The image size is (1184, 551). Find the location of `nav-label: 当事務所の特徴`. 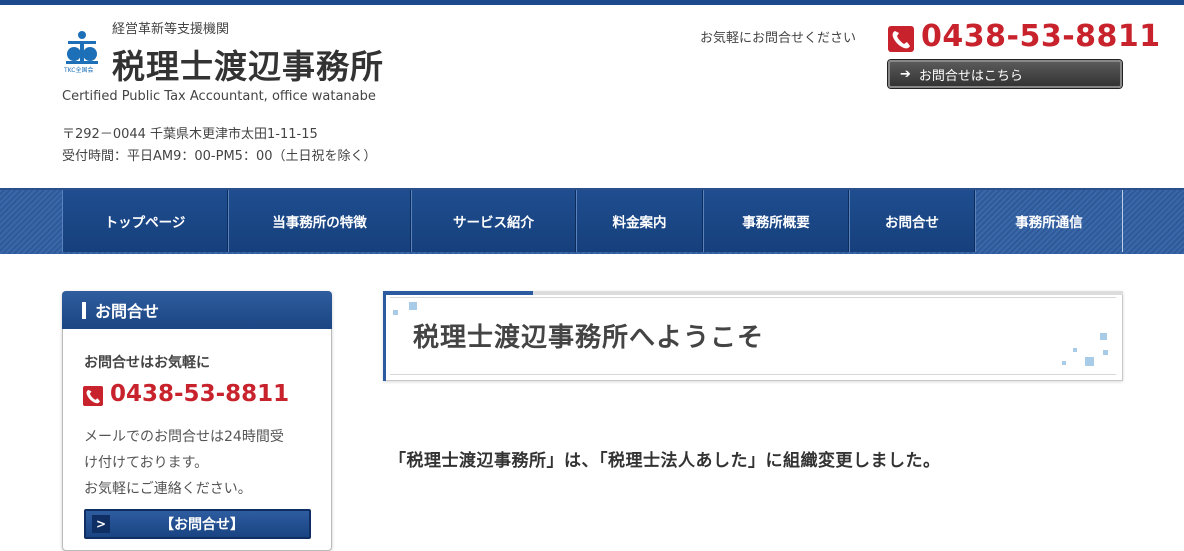

nav-label: 当事務所の特徴 is located at coordinates (319, 223).